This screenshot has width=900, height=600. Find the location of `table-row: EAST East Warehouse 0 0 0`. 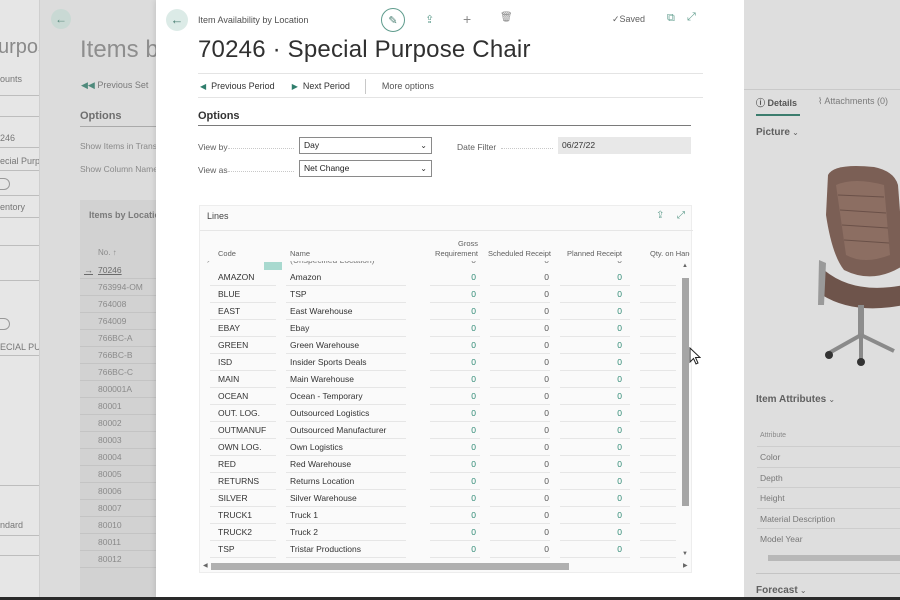

table-row: EAST East Warehouse 0 0 0 is located at coordinates (440, 311).